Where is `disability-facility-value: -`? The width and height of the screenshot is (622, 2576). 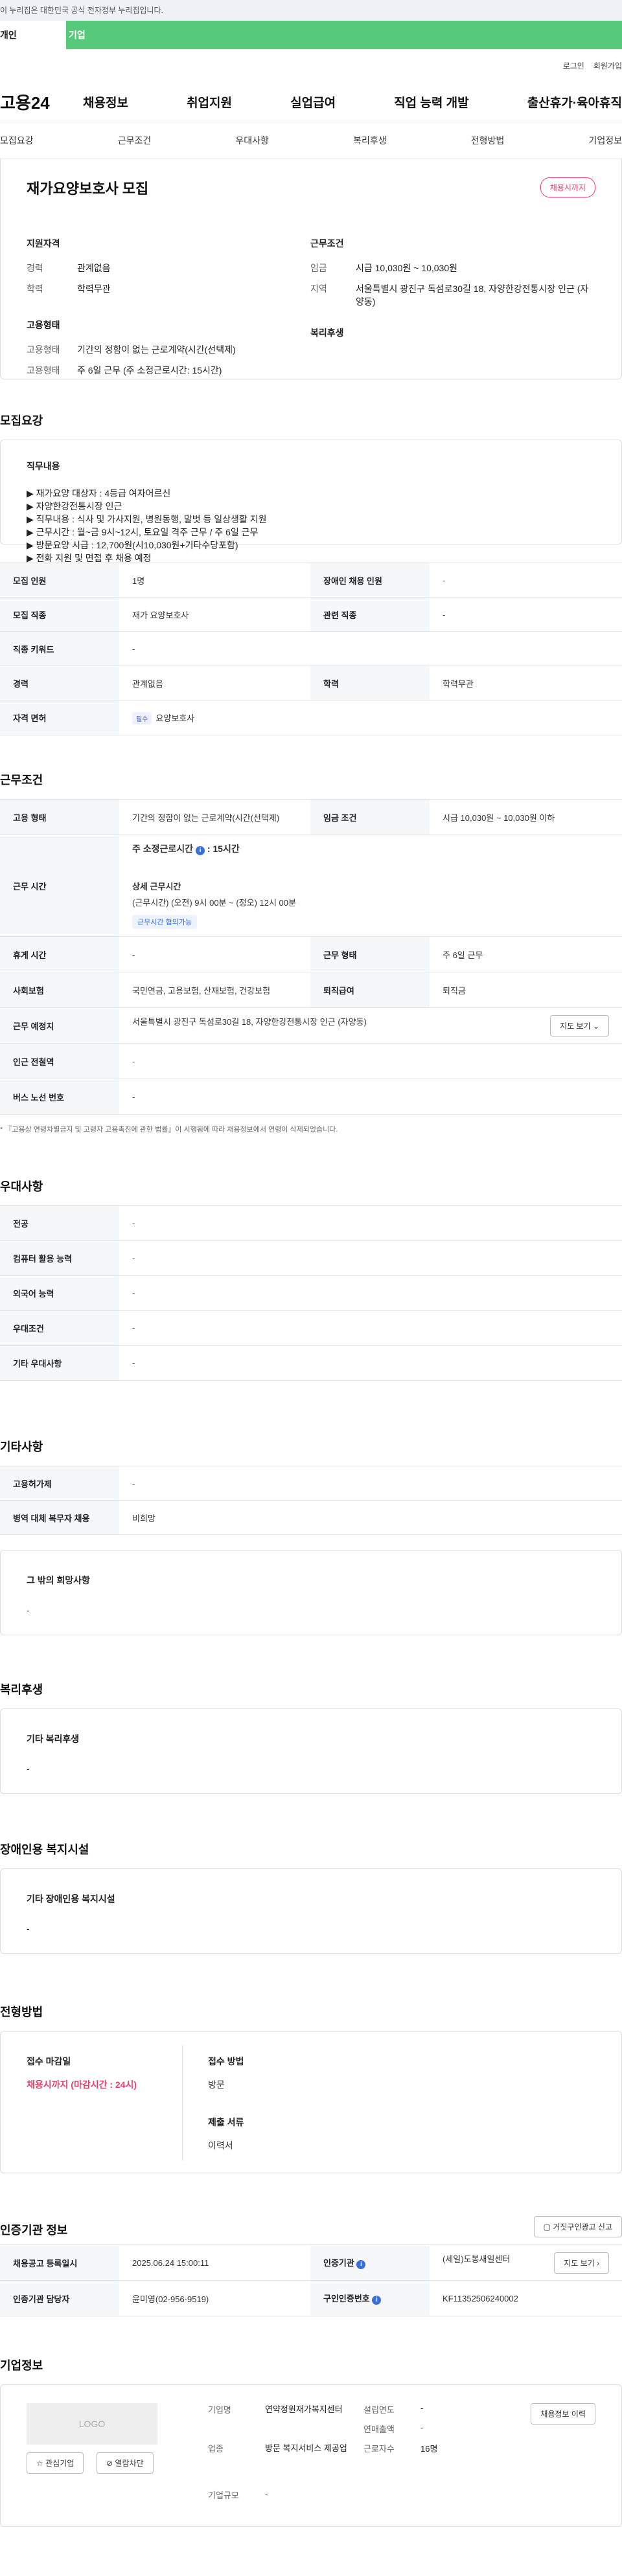 disability-facility-value: - is located at coordinates (28, 1928).